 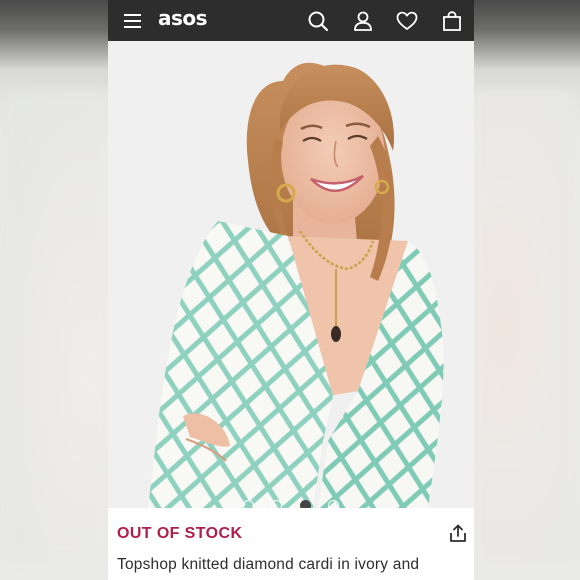 I want to click on asos-logo: asos, so click(x=183, y=18).